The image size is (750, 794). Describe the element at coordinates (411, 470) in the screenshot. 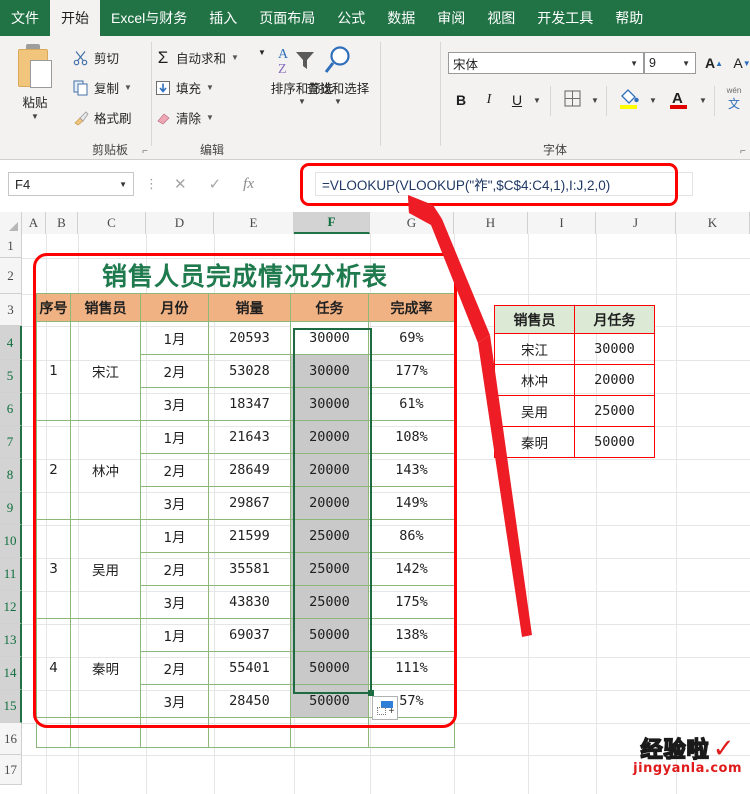

I see `cell-rate: 143%` at that location.